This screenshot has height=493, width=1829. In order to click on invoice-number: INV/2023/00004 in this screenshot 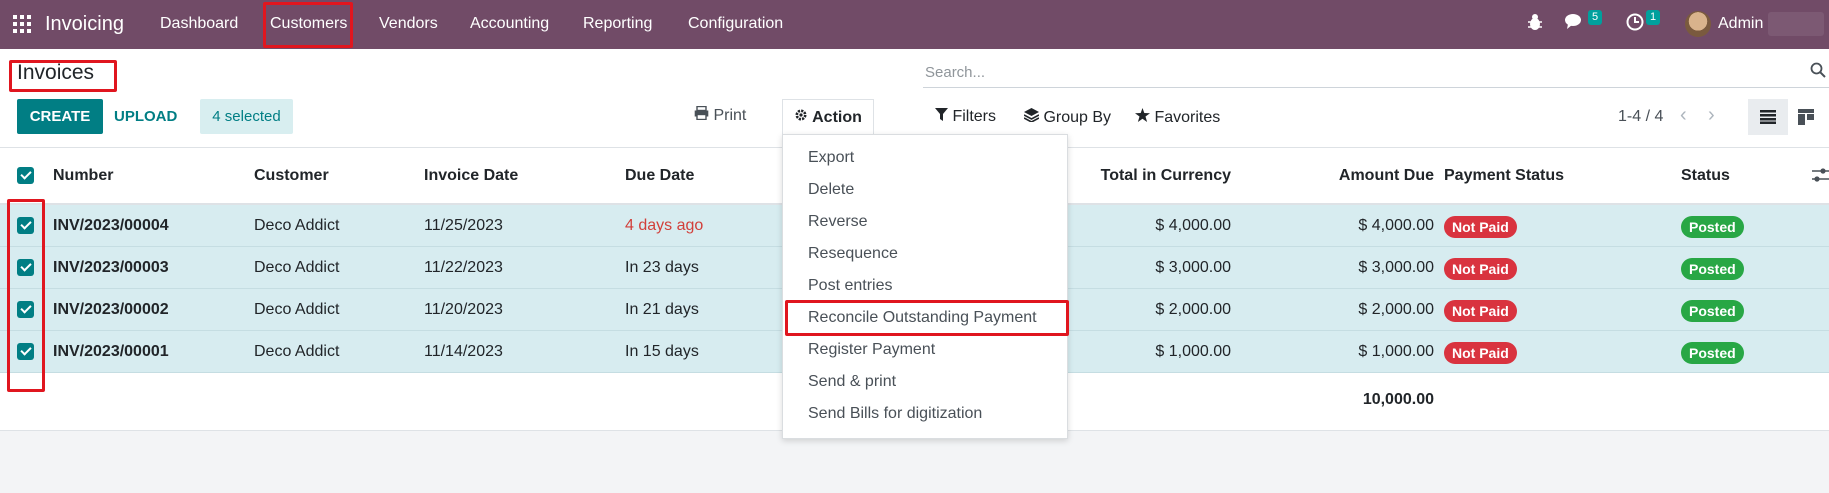, I will do `click(111, 225)`.